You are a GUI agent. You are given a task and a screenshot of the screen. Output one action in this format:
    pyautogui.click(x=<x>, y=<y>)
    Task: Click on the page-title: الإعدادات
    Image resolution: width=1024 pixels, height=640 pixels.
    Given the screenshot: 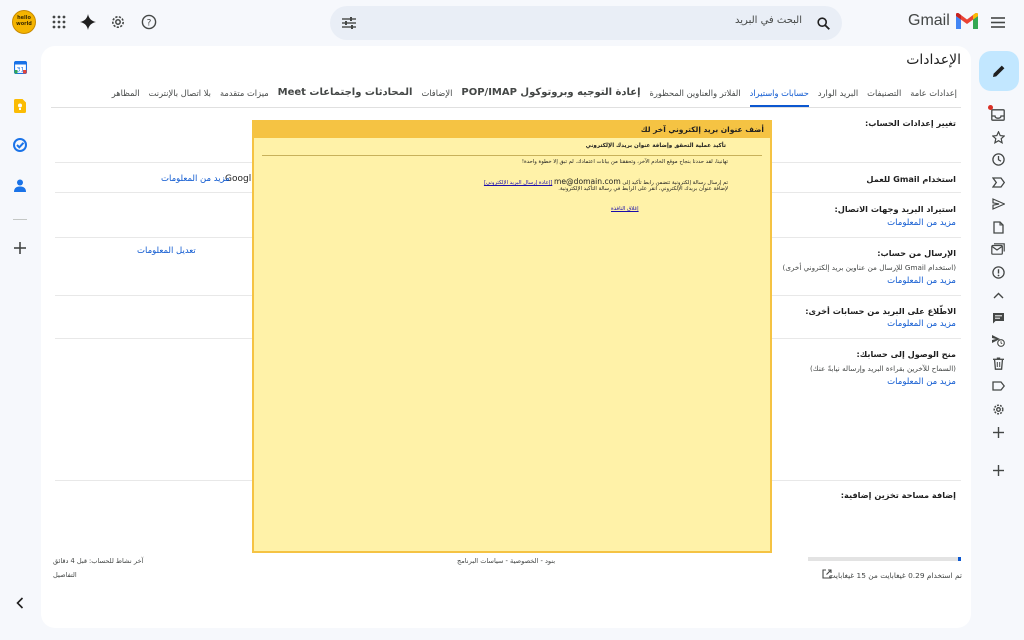 What is the action you would take?
    pyautogui.click(x=933, y=60)
    